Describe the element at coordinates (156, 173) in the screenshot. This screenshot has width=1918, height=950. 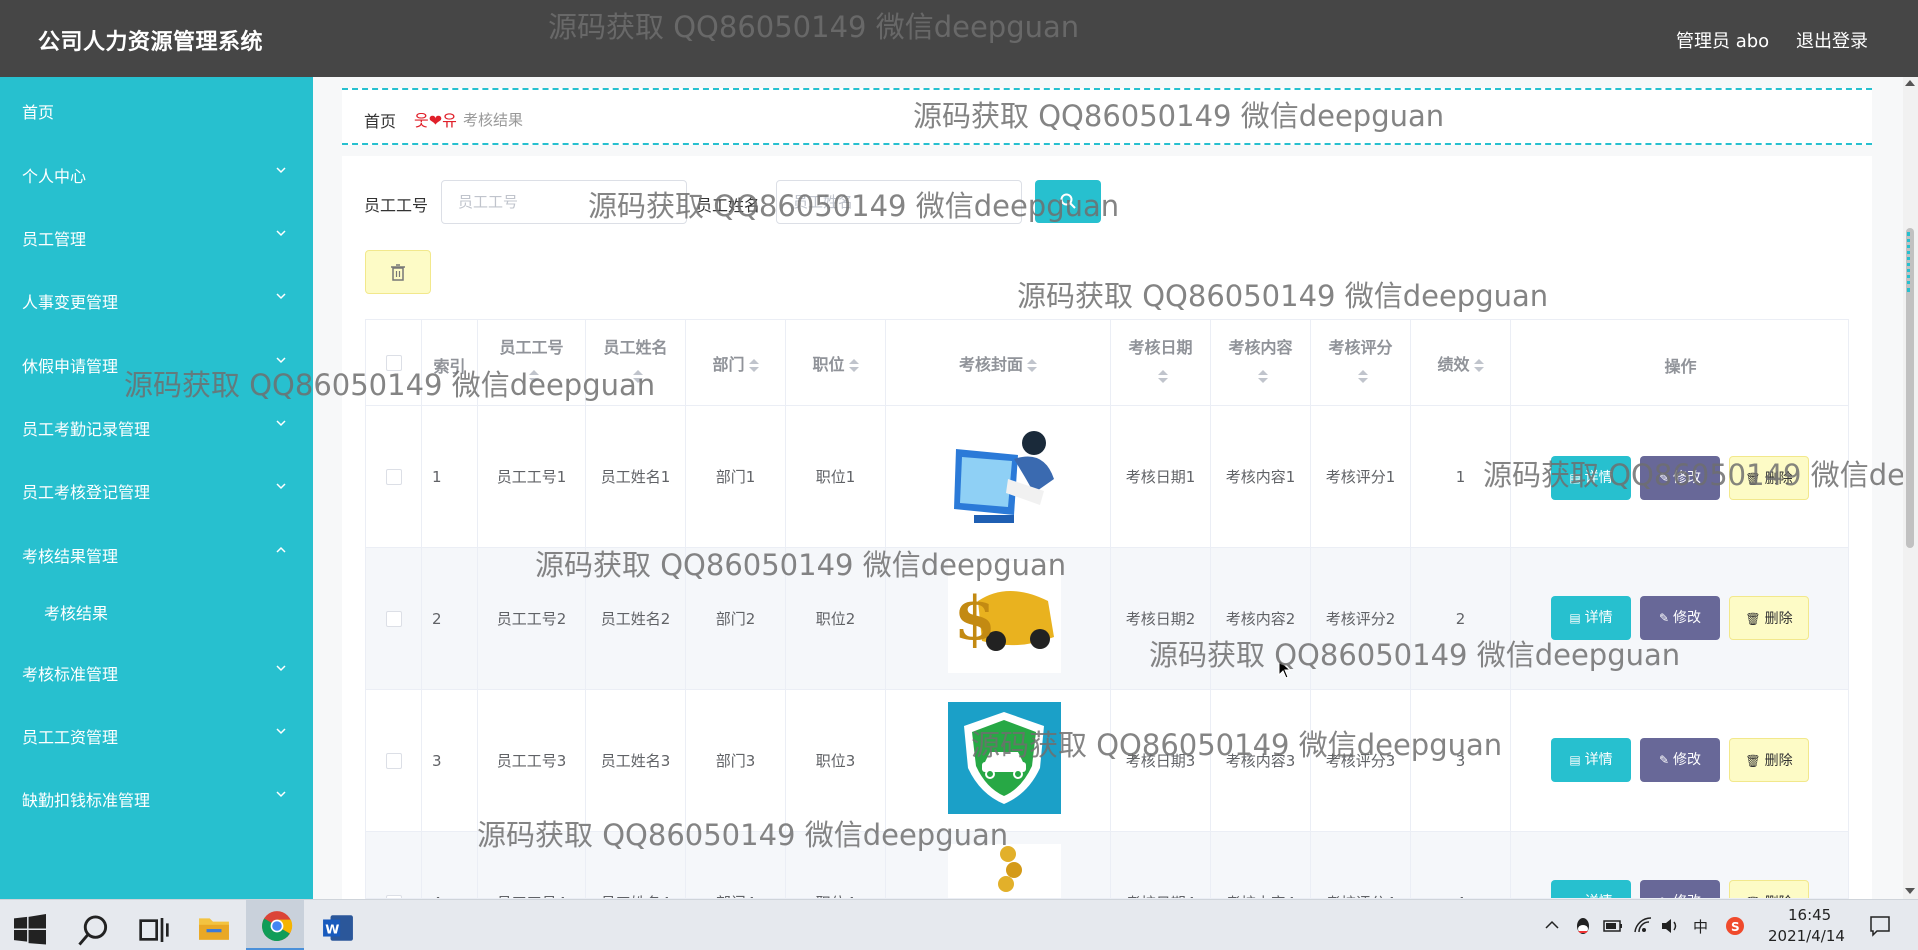
I see `sidebar-item-personal-center: 个人中心` at that location.